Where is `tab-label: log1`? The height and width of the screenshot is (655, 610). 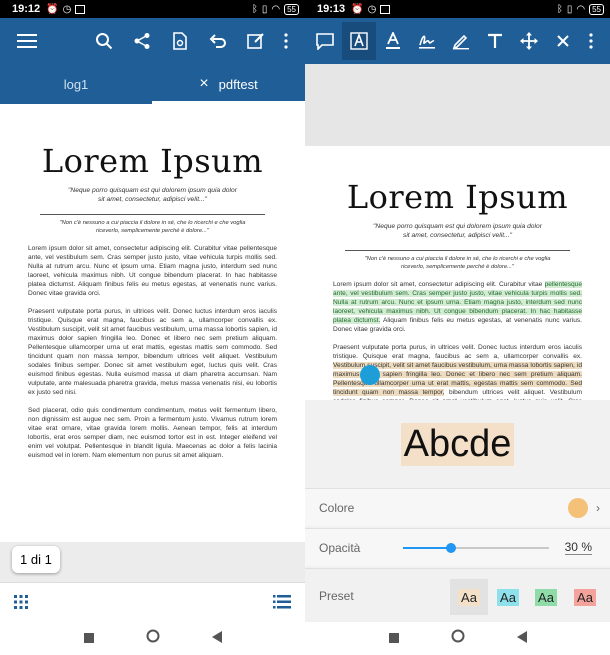
tab-label: log1 is located at coordinates (76, 84).